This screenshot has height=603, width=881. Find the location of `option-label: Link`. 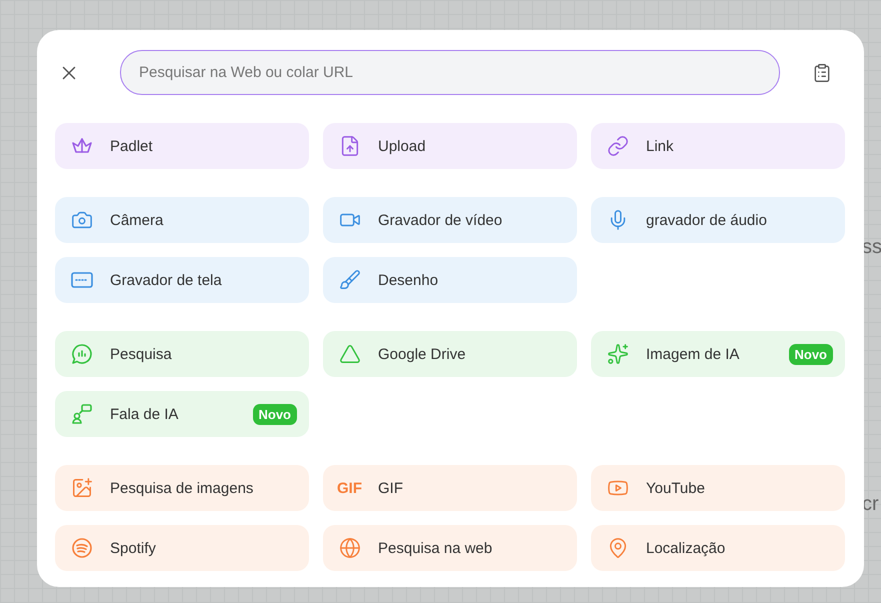

option-label: Link is located at coordinates (660, 146).